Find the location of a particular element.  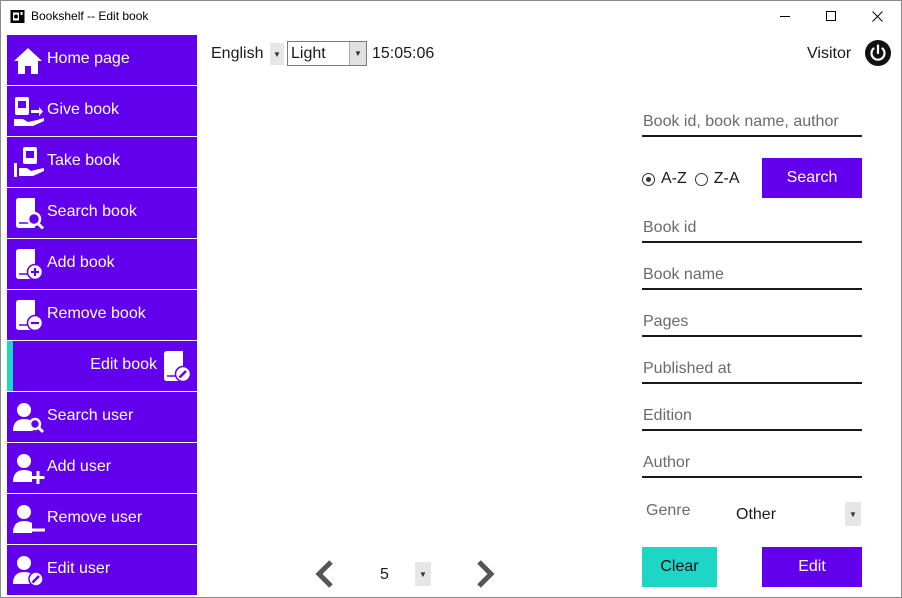

sort-asc-radio is located at coordinates (648, 179).